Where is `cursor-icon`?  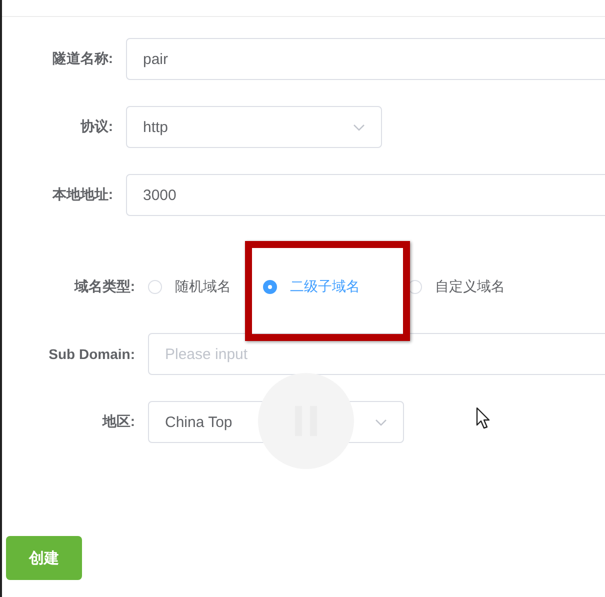 cursor-icon is located at coordinates (483, 418).